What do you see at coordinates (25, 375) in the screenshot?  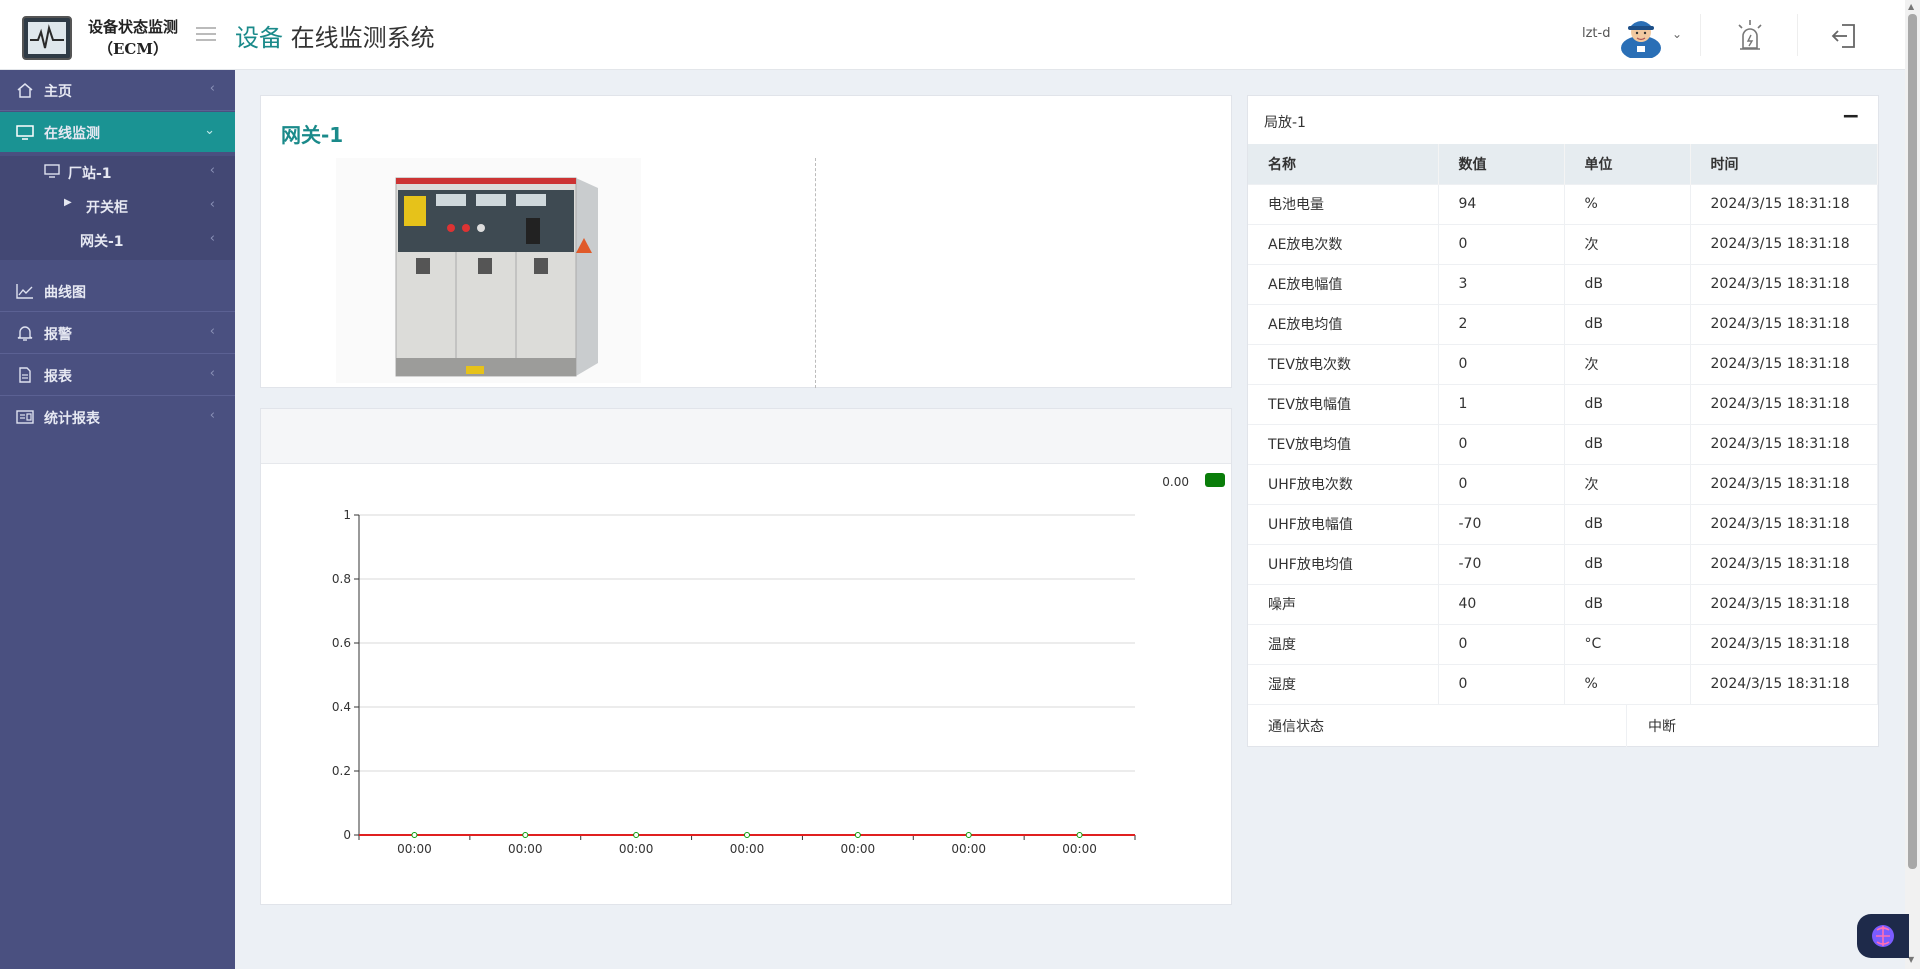 I see `document-icon` at bounding box center [25, 375].